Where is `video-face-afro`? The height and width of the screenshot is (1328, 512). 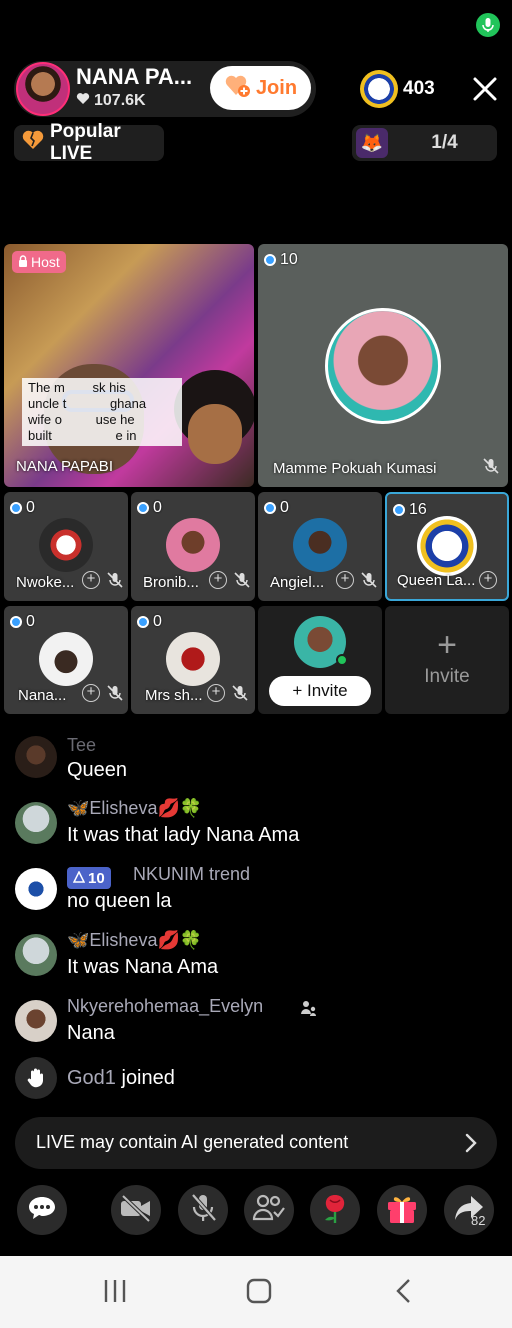 video-face-afro is located at coordinates (215, 434).